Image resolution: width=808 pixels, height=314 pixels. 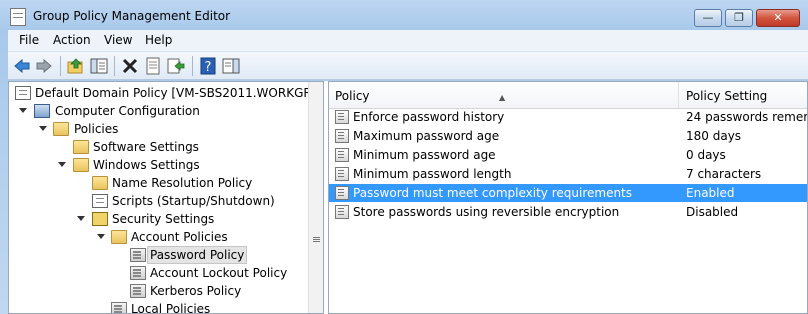 I want to click on close-icon: ✕, so click(x=778, y=17).